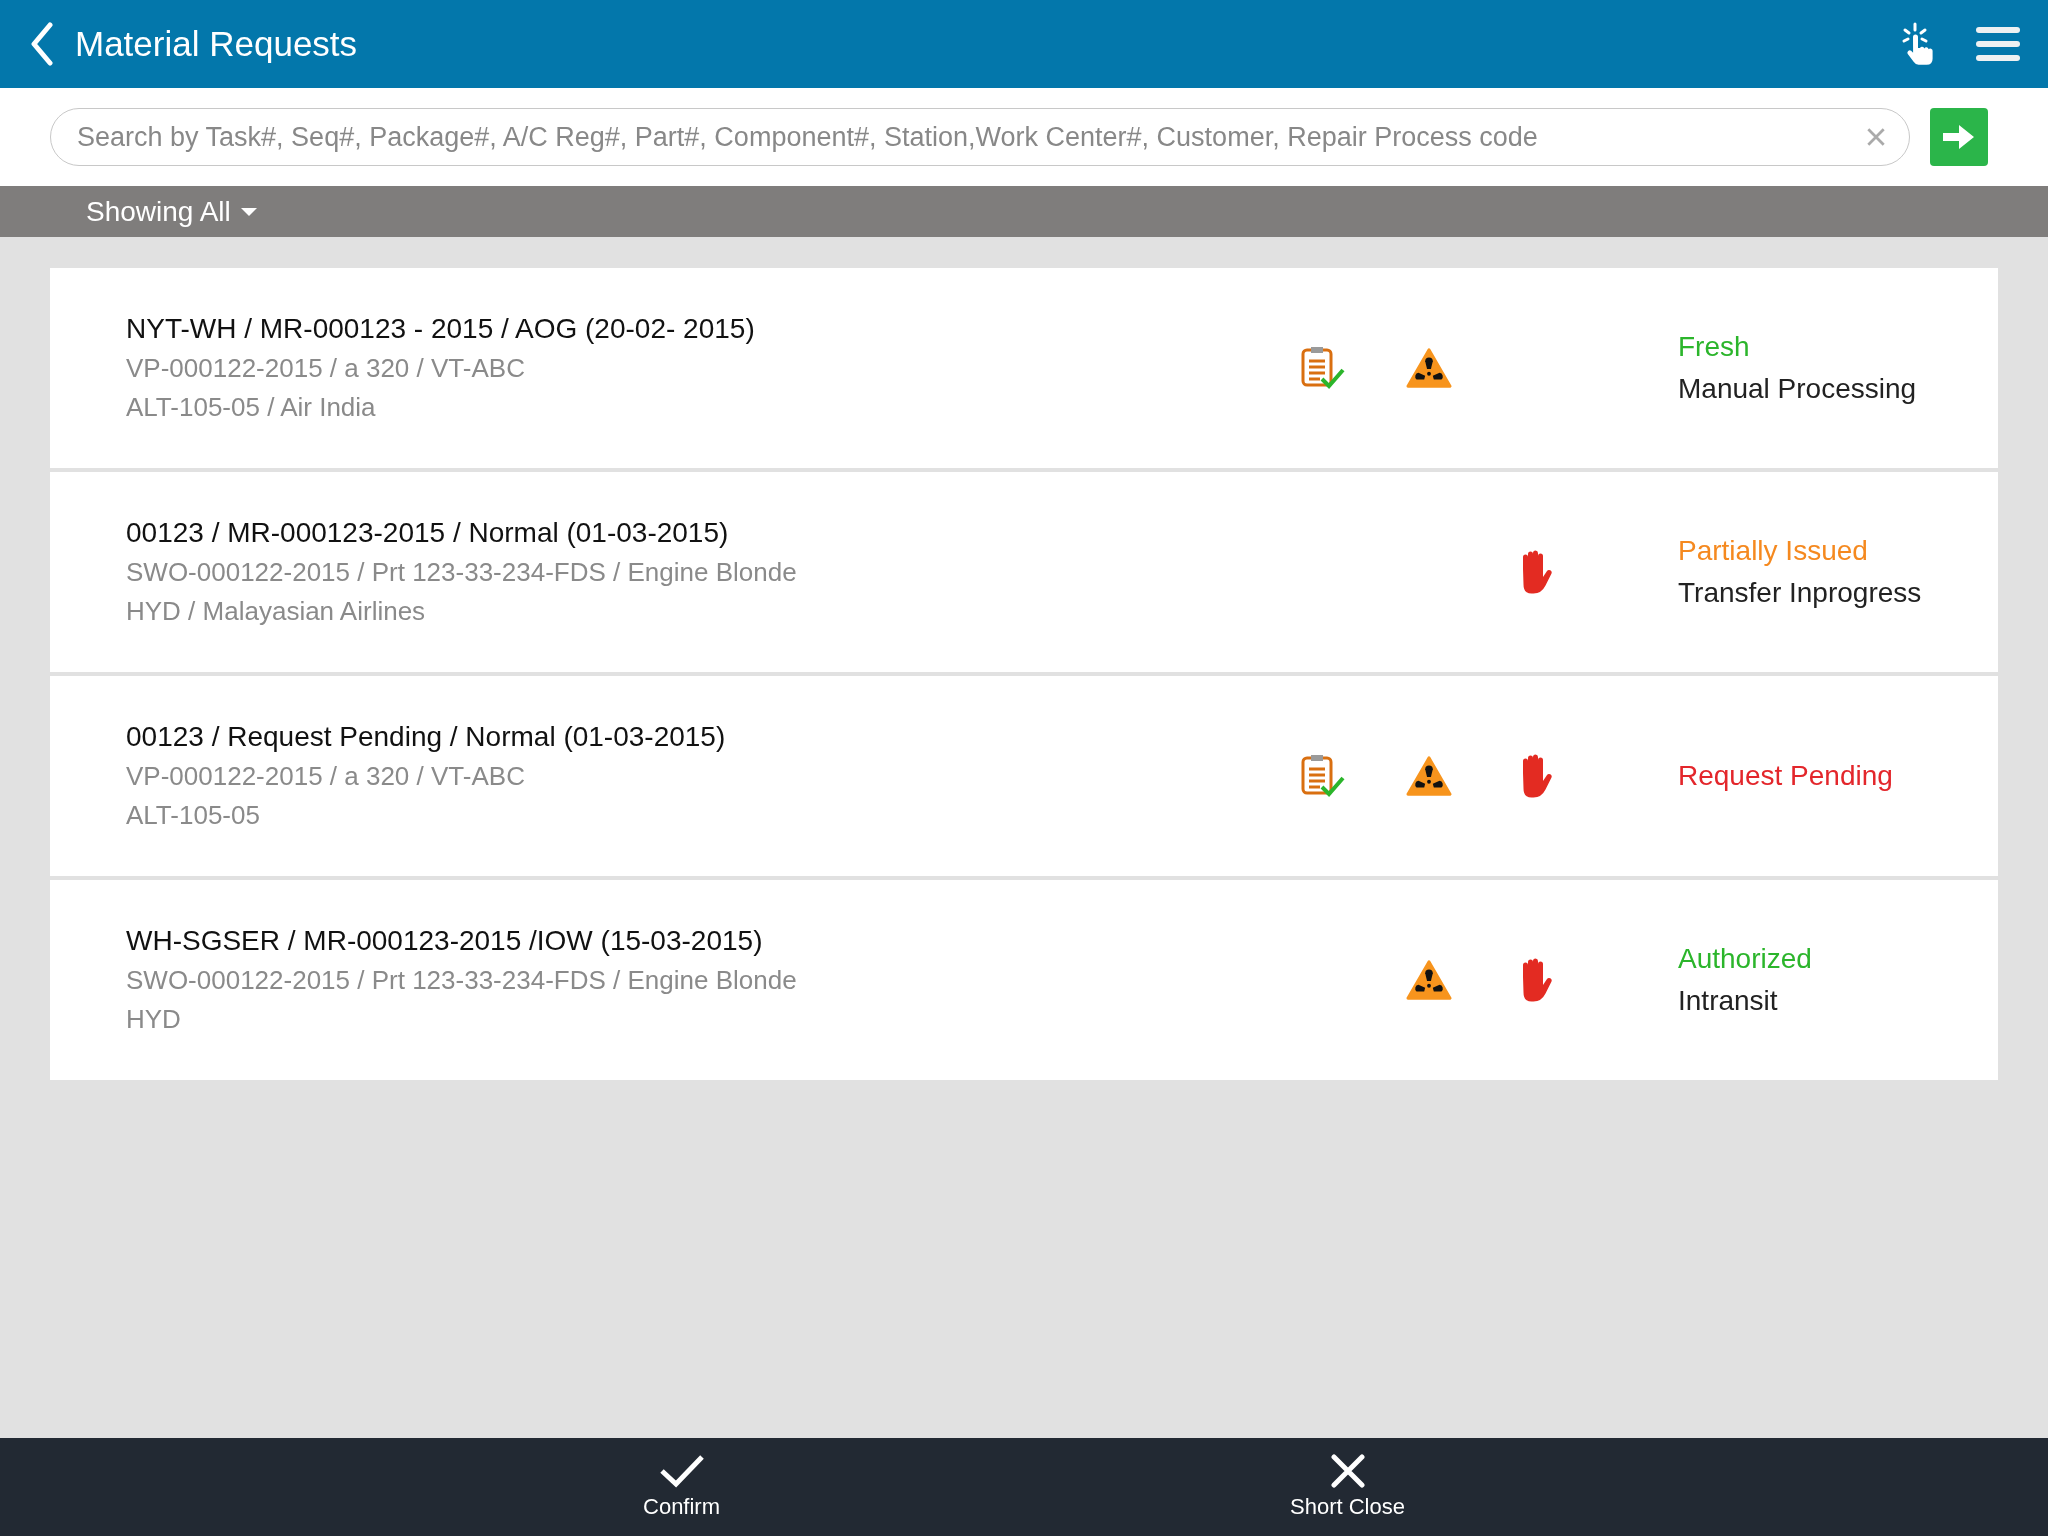  What do you see at coordinates (1024, 368) in the screenshot?
I see `request-card: NYT-WH / MR-000123 - 2015 / AOG (20-02- 2015) VP-000122-2015 / a 320 / VT-ABC ALT-105-05 / Air India Fresh Manual Processing` at bounding box center [1024, 368].